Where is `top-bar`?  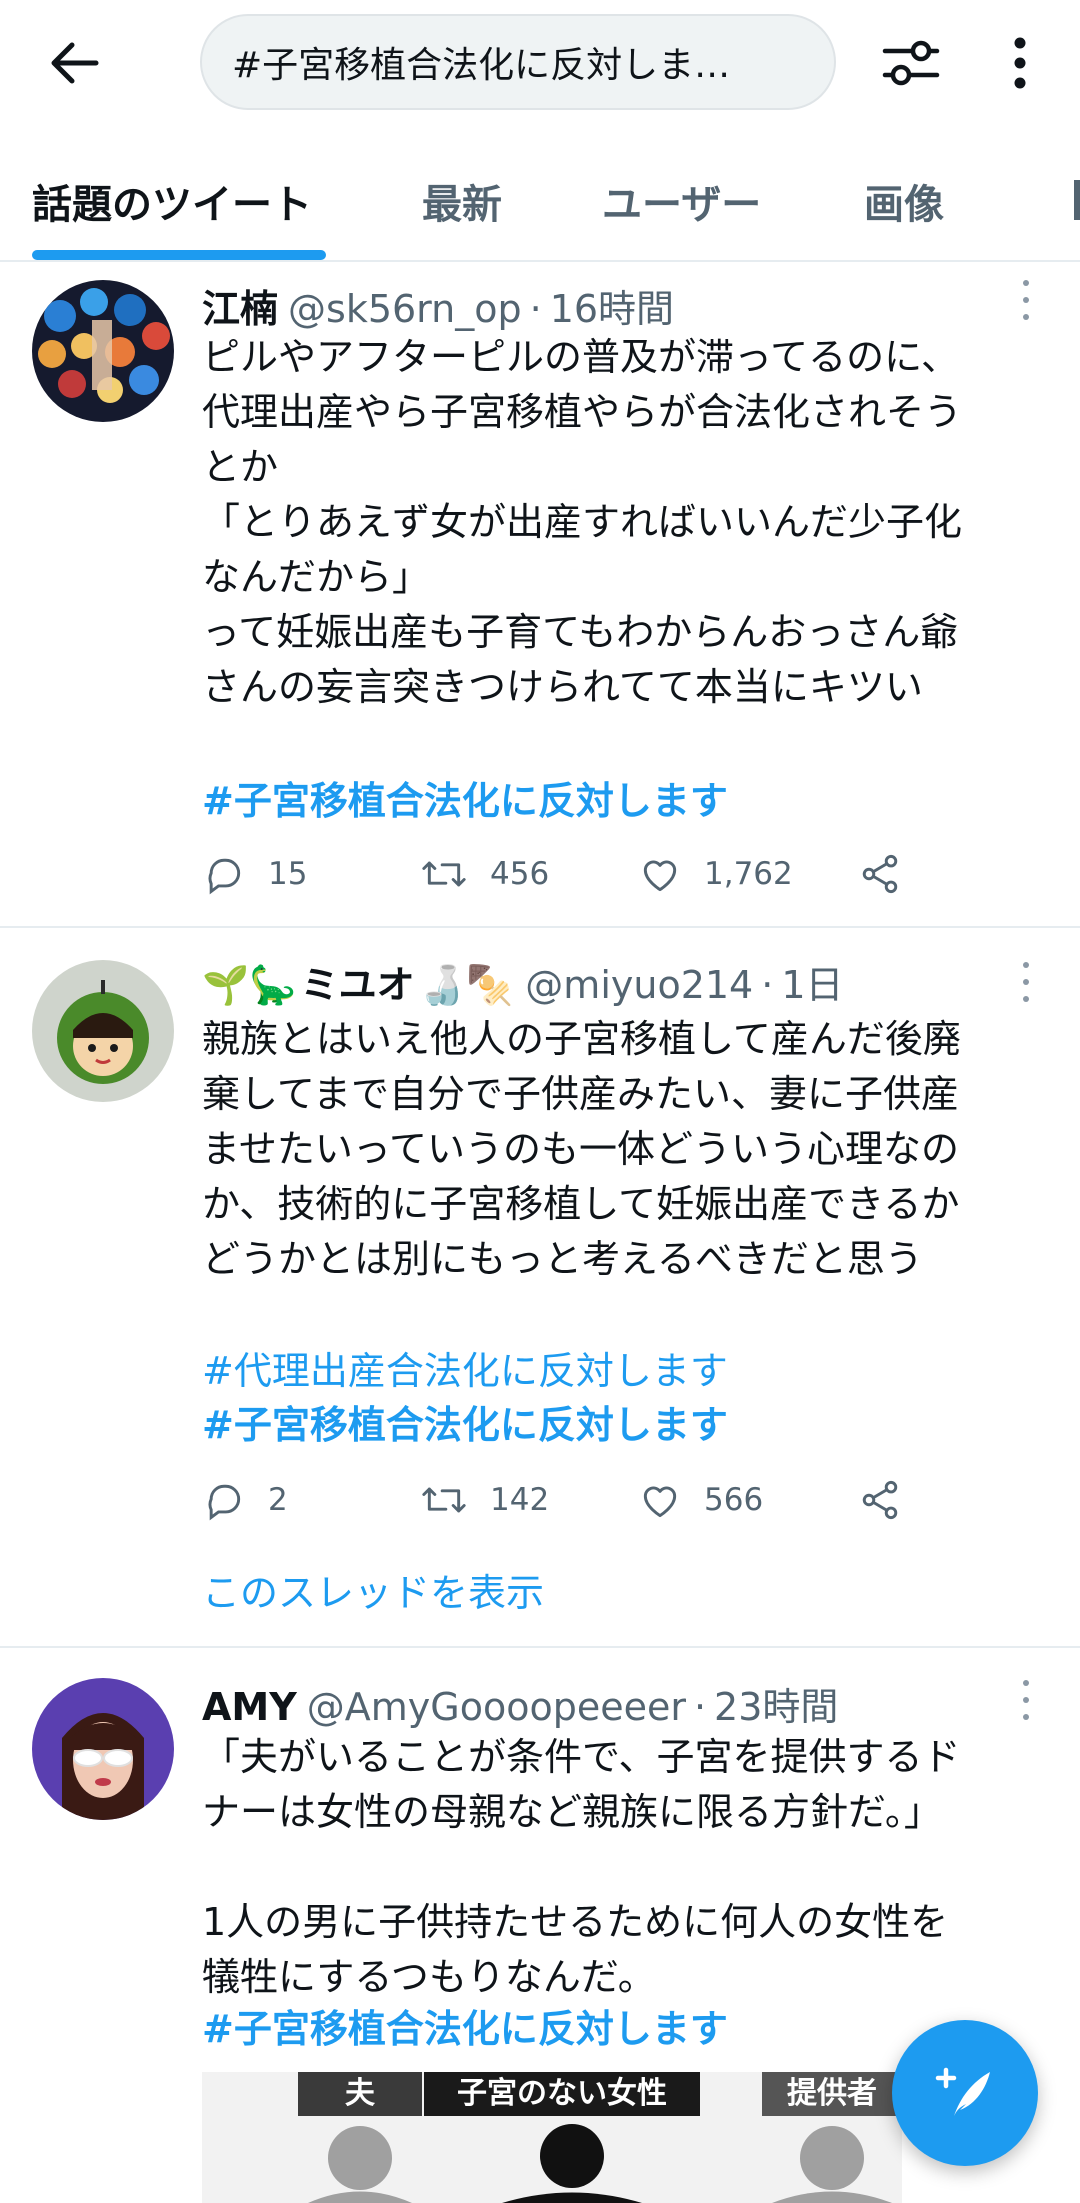 top-bar is located at coordinates (540, 64).